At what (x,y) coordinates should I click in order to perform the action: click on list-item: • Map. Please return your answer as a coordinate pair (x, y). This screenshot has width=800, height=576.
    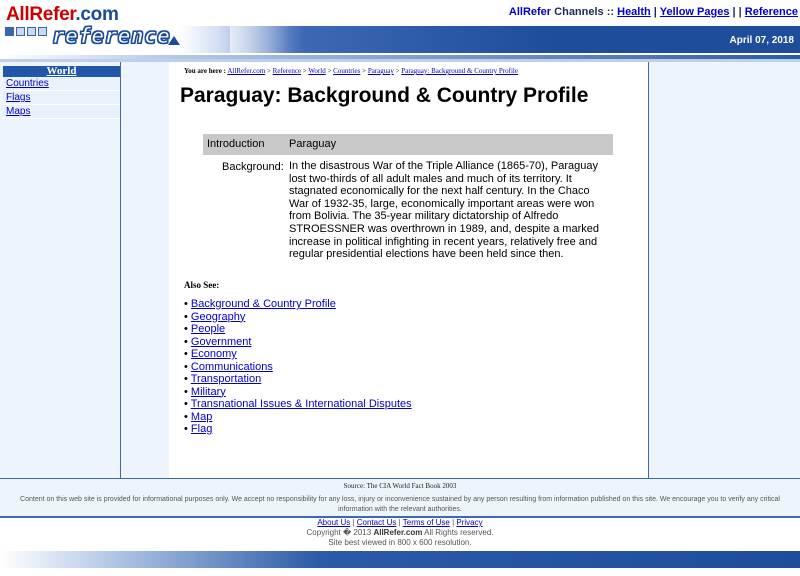
    Looking at the image, I should click on (198, 416).